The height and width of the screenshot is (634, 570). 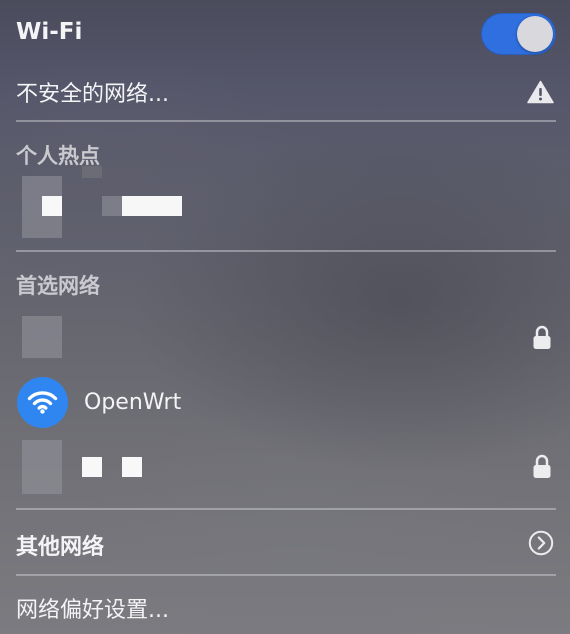 I want to click on hotspot-device-row, so click(x=285, y=203).